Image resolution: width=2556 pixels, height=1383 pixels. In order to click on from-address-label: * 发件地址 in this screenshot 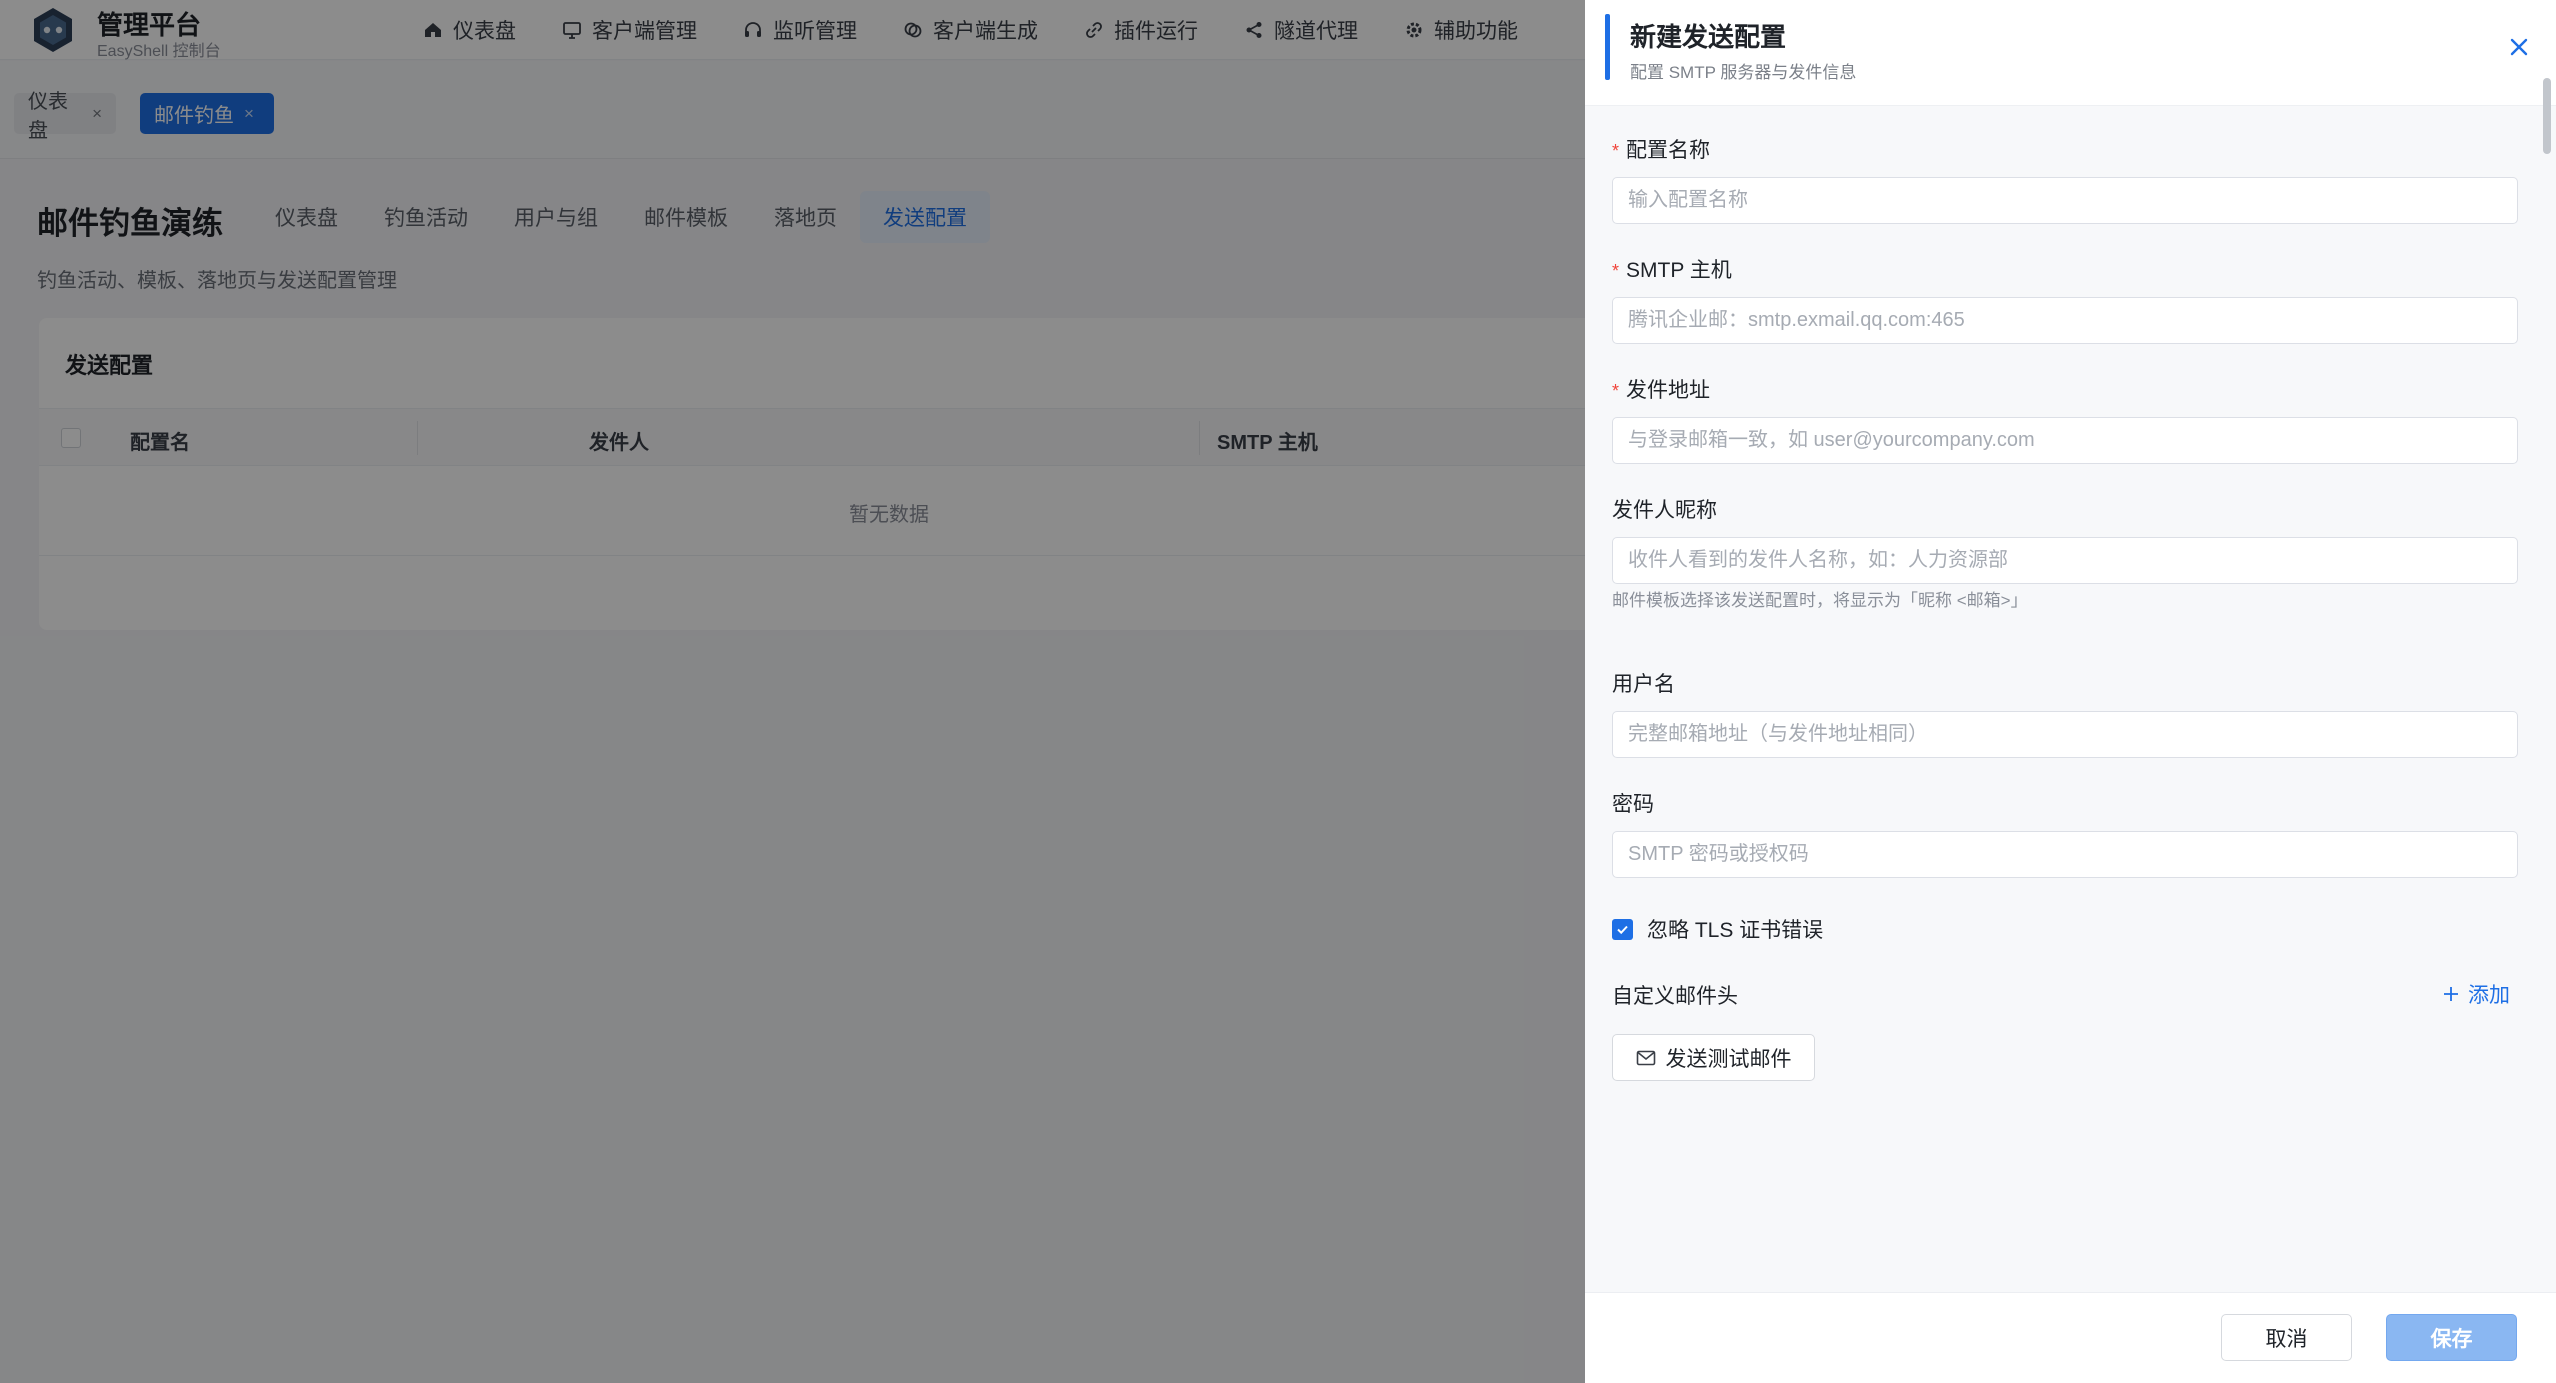, I will do `click(1661, 390)`.